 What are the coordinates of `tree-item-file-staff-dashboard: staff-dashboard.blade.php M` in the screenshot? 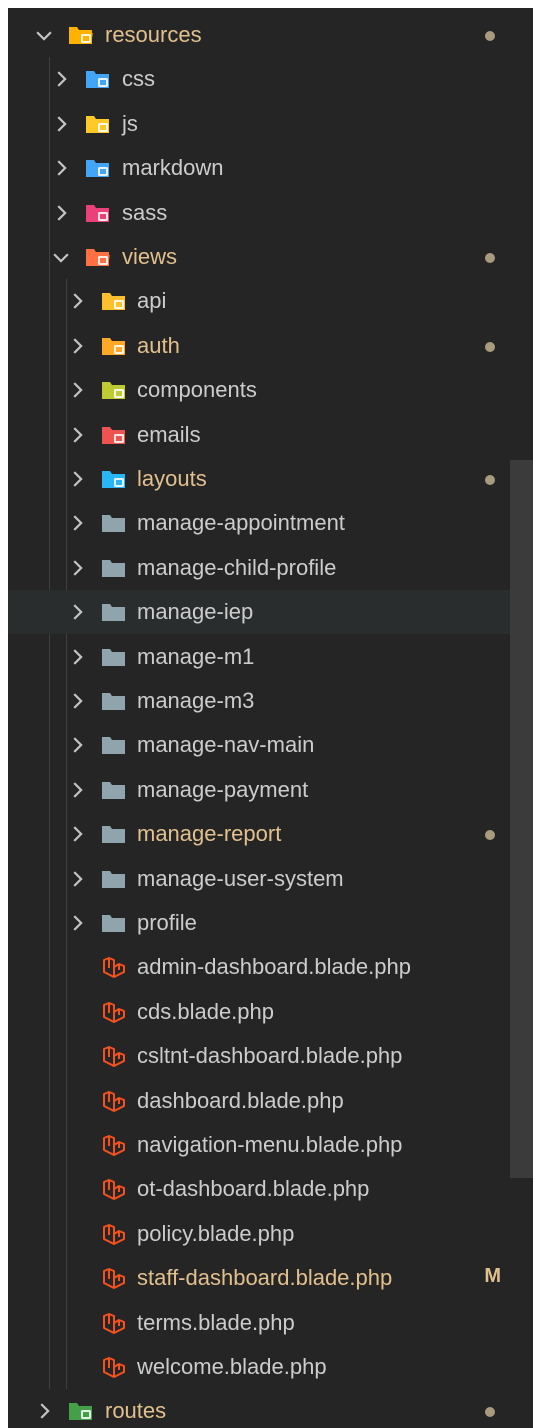 It's located at (270, 1278).